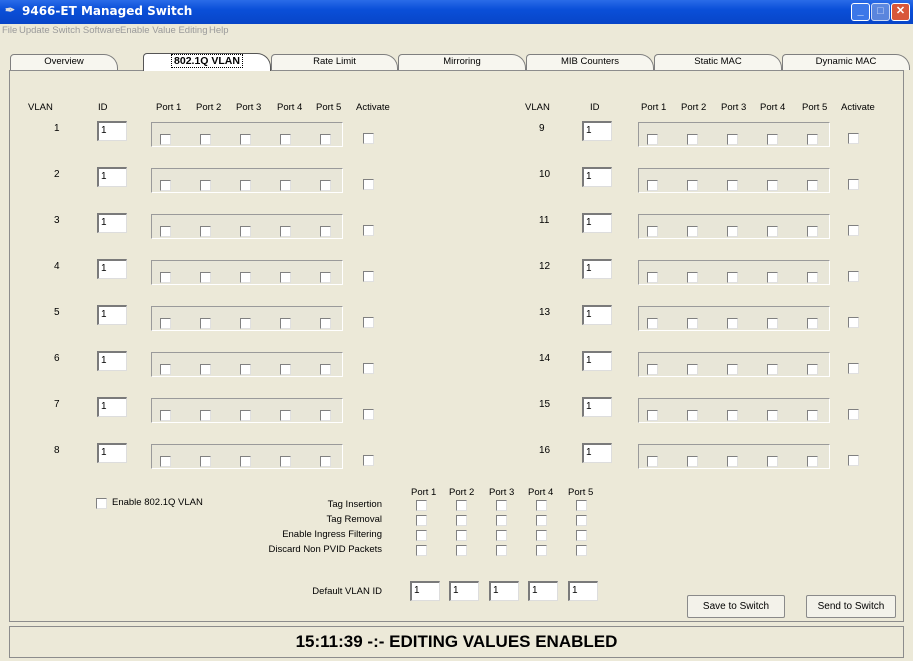 The height and width of the screenshot is (661, 913). Describe the element at coordinates (425, 591) in the screenshot. I see `default-vlan-id-port-1: 1` at that location.